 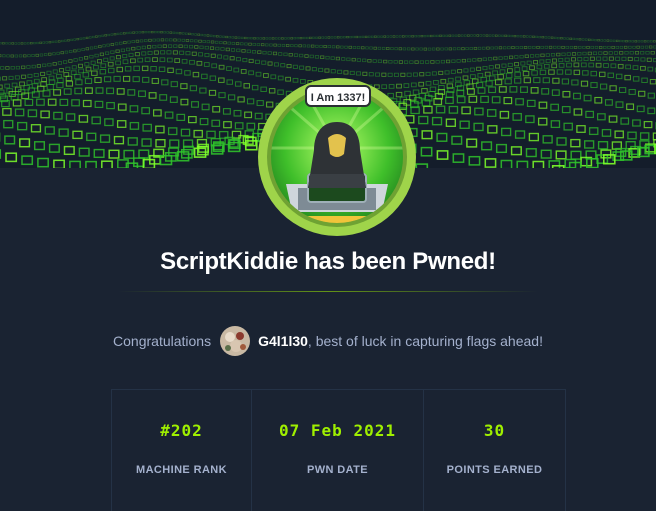 I want to click on title-divider, so click(x=328, y=291).